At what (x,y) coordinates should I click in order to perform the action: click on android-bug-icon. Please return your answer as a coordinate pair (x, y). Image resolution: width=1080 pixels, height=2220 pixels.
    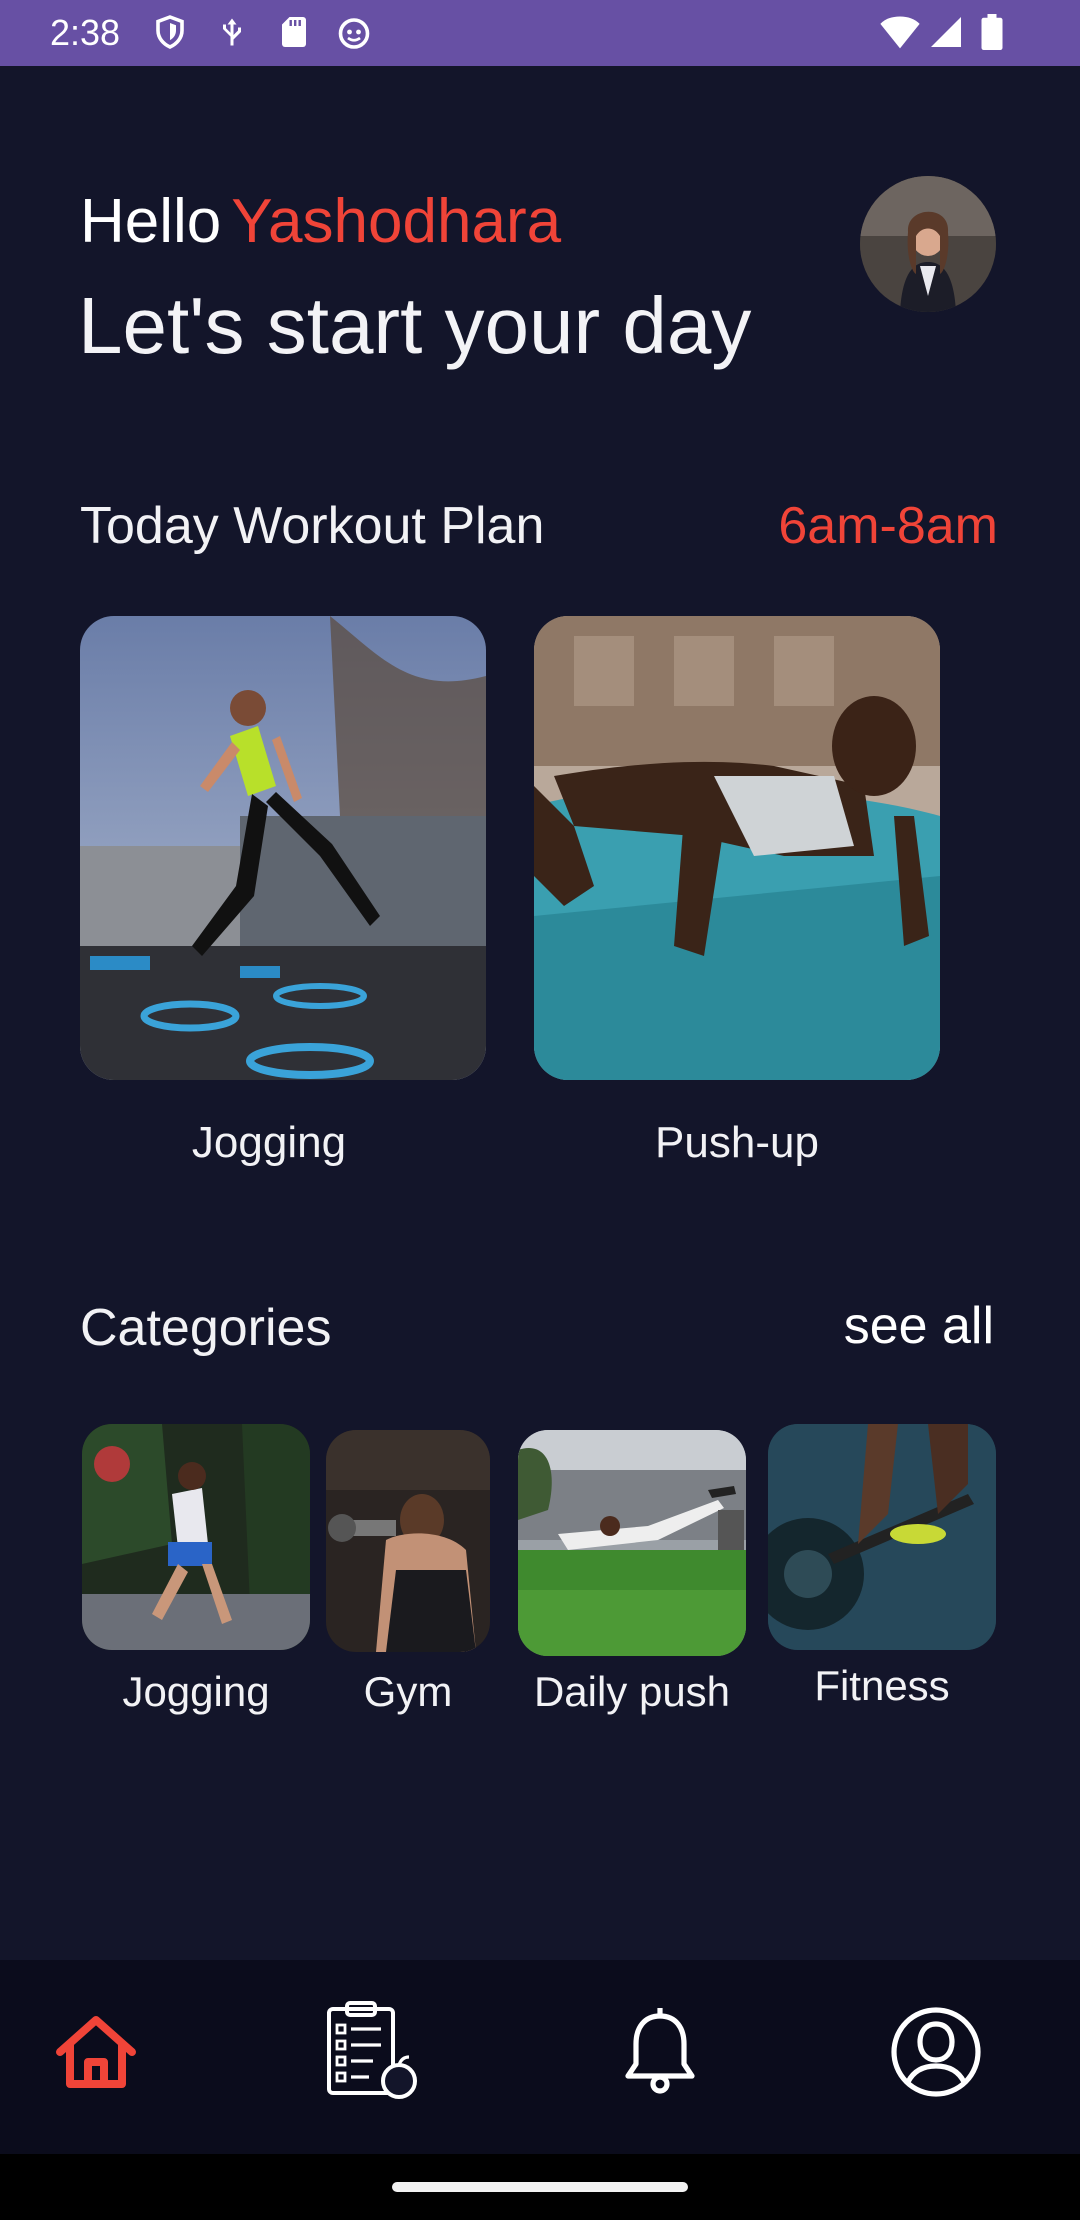
    Looking at the image, I should click on (354, 33).